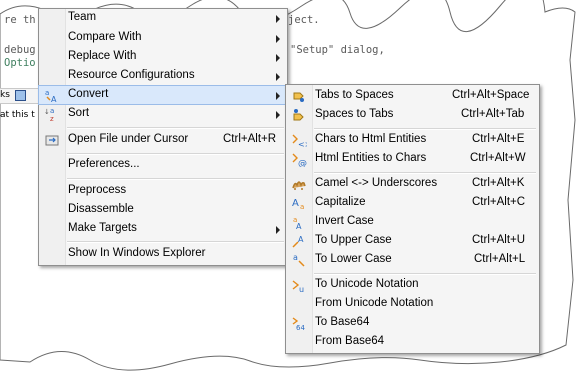  What do you see at coordinates (498, 158) in the screenshot?
I see `menu-item-accelerator: Ctrl+Alt+W` at bounding box center [498, 158].